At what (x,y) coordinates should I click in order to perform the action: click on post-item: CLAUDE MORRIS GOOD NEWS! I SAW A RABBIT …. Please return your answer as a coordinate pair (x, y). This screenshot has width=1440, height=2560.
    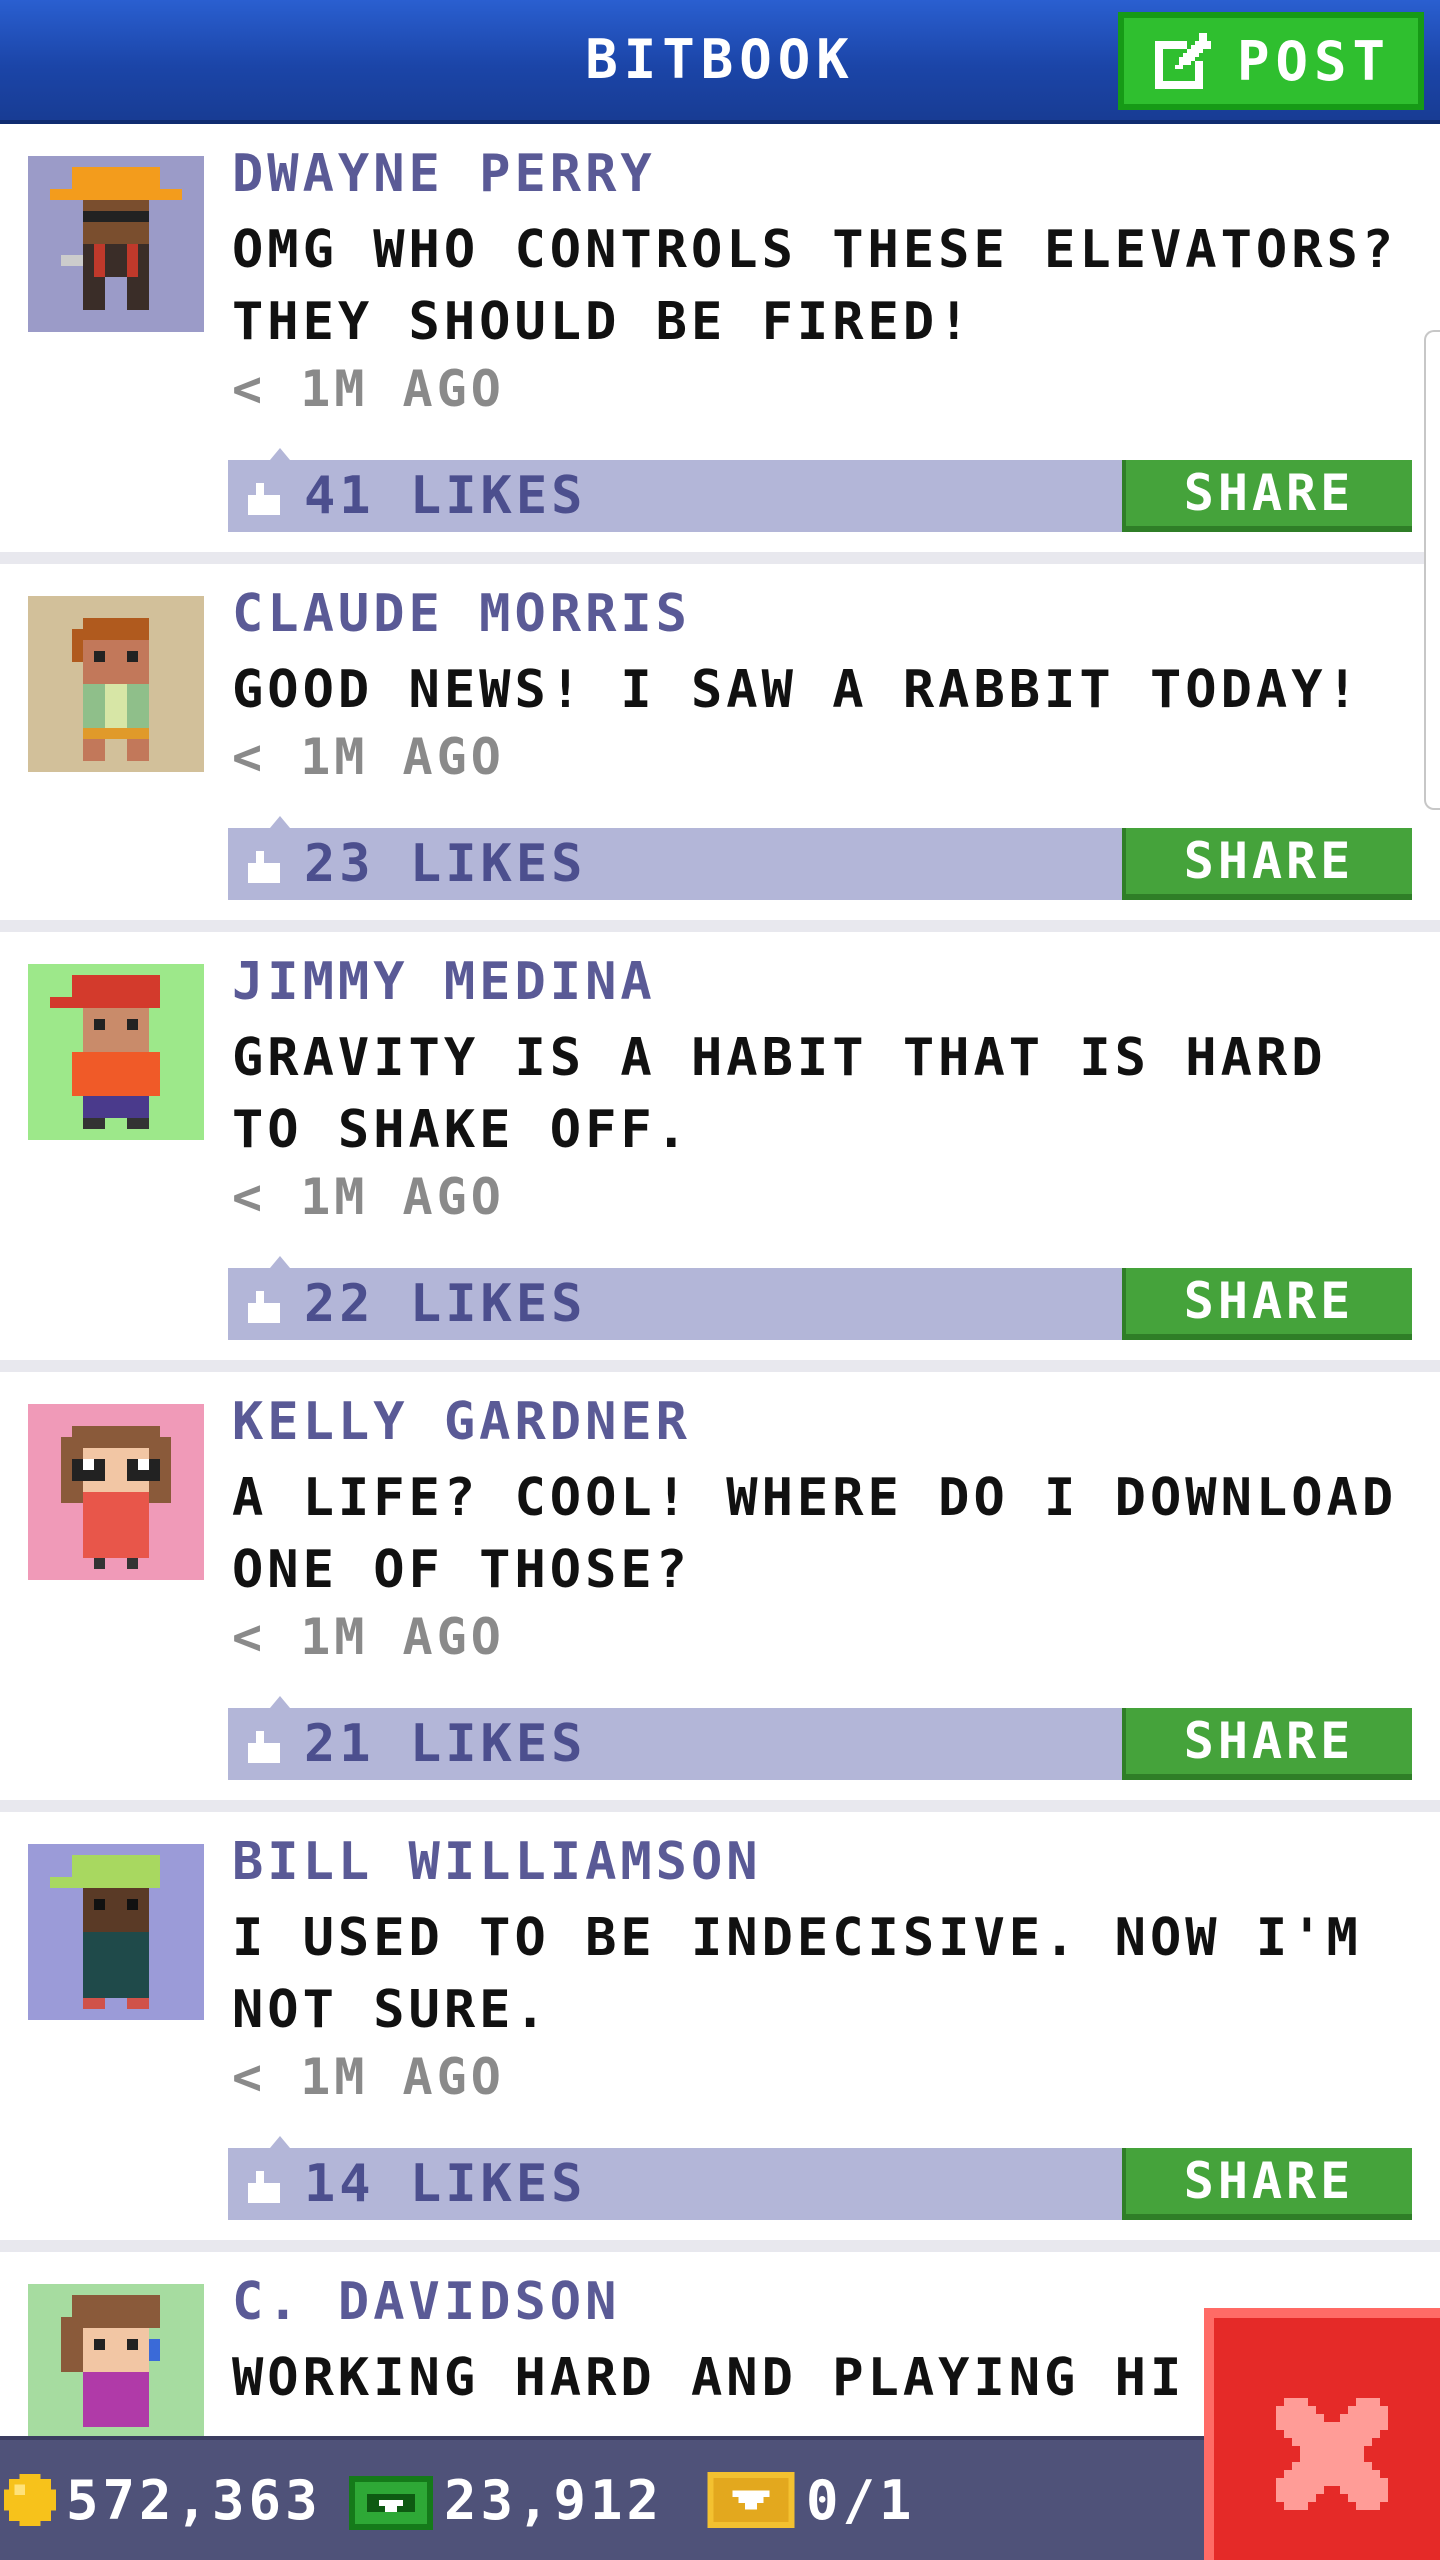
    Looking at the image, I should click on (720, 742).